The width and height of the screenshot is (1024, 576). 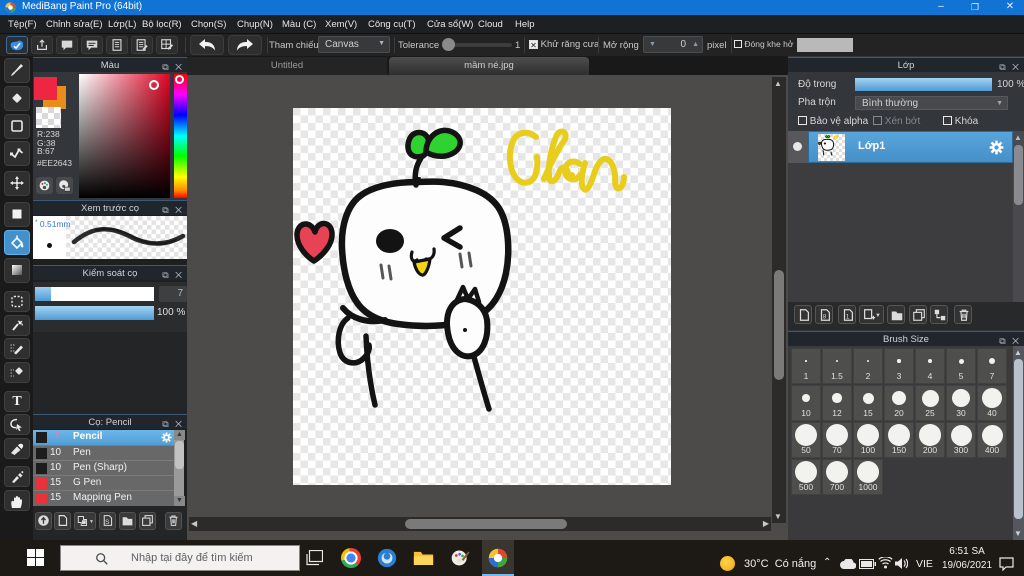 I want to click on svg-text: 8, so click(x=825, y=317).